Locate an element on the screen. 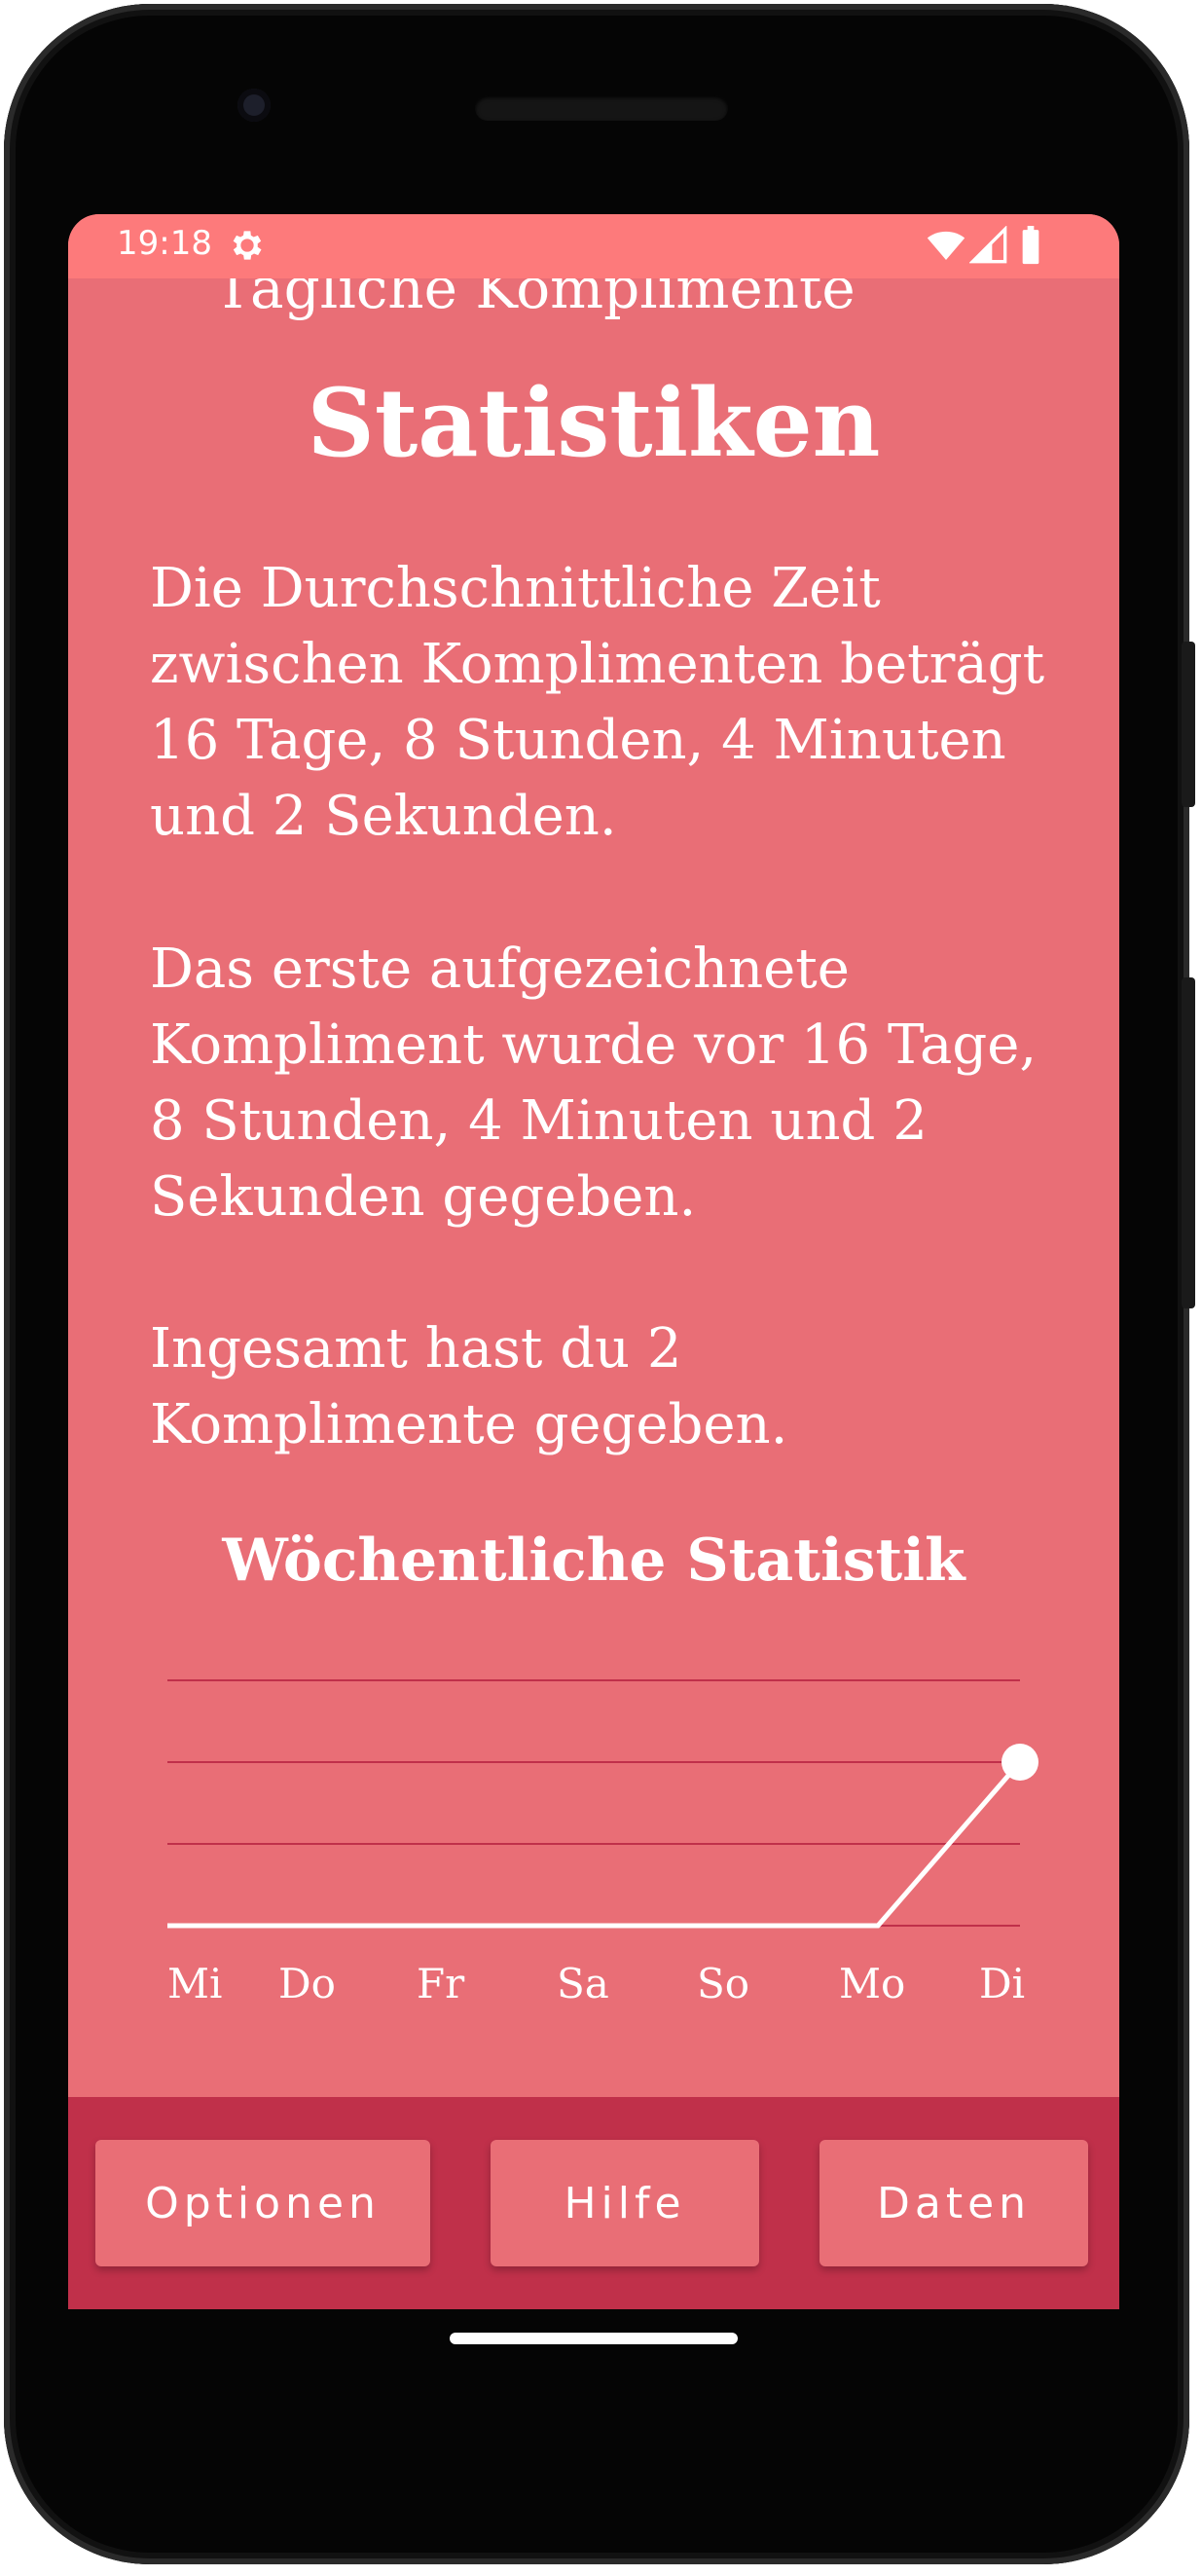  gear-icon is located at coordinates (247, 245).